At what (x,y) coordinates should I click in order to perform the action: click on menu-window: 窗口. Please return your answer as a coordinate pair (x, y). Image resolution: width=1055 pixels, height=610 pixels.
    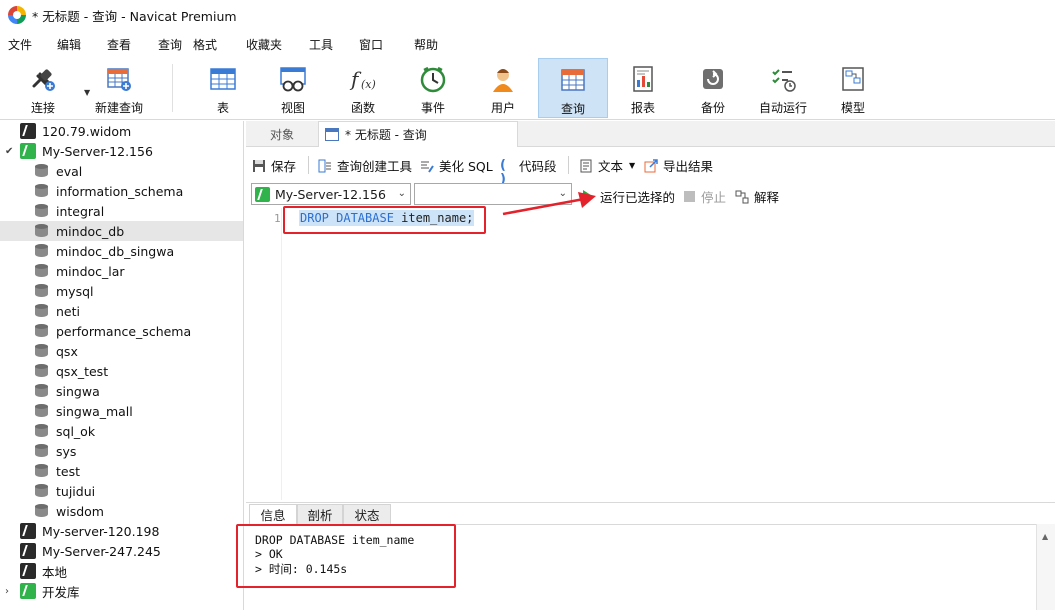
    Looking at the image, I should click on (371, 44).